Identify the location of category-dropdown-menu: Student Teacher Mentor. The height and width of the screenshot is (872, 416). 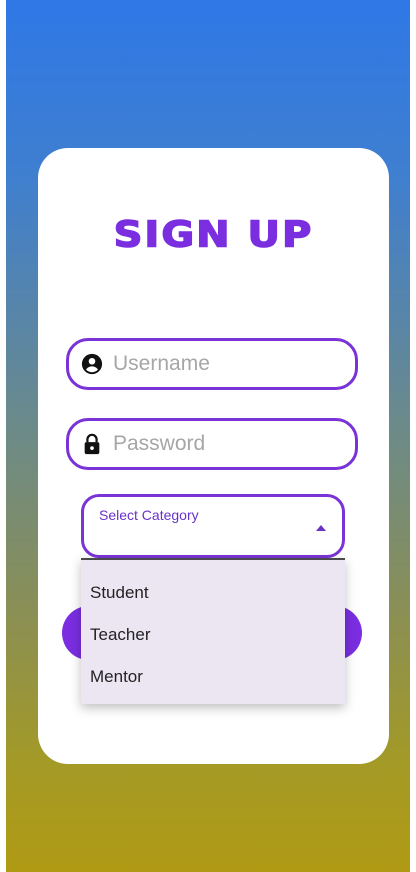
(213, 631).